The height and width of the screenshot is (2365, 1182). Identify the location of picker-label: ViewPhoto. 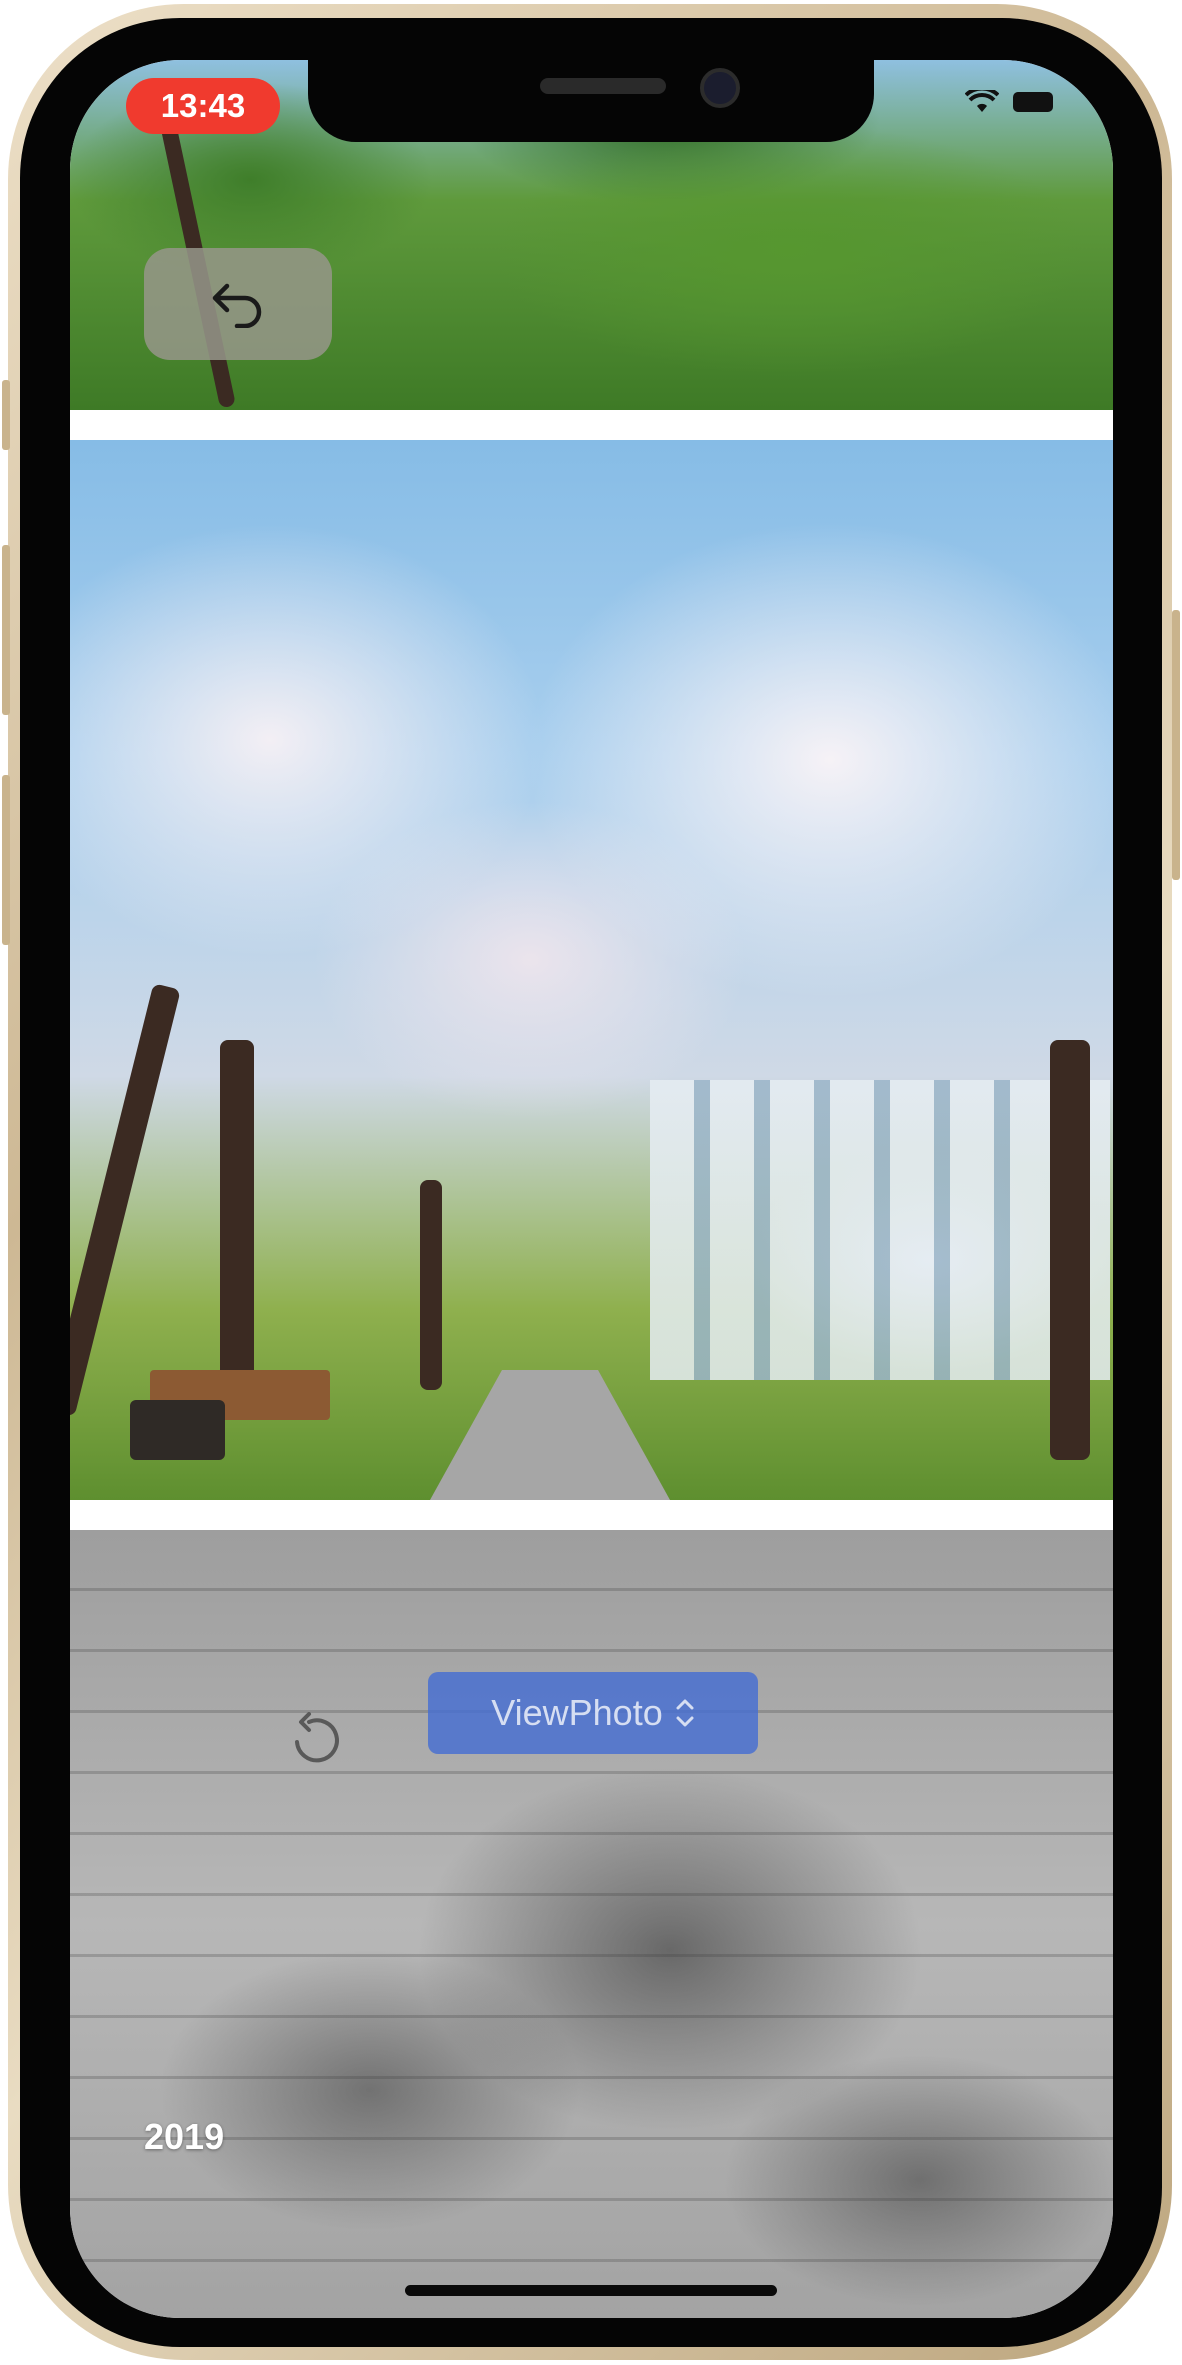
(577, 1712).